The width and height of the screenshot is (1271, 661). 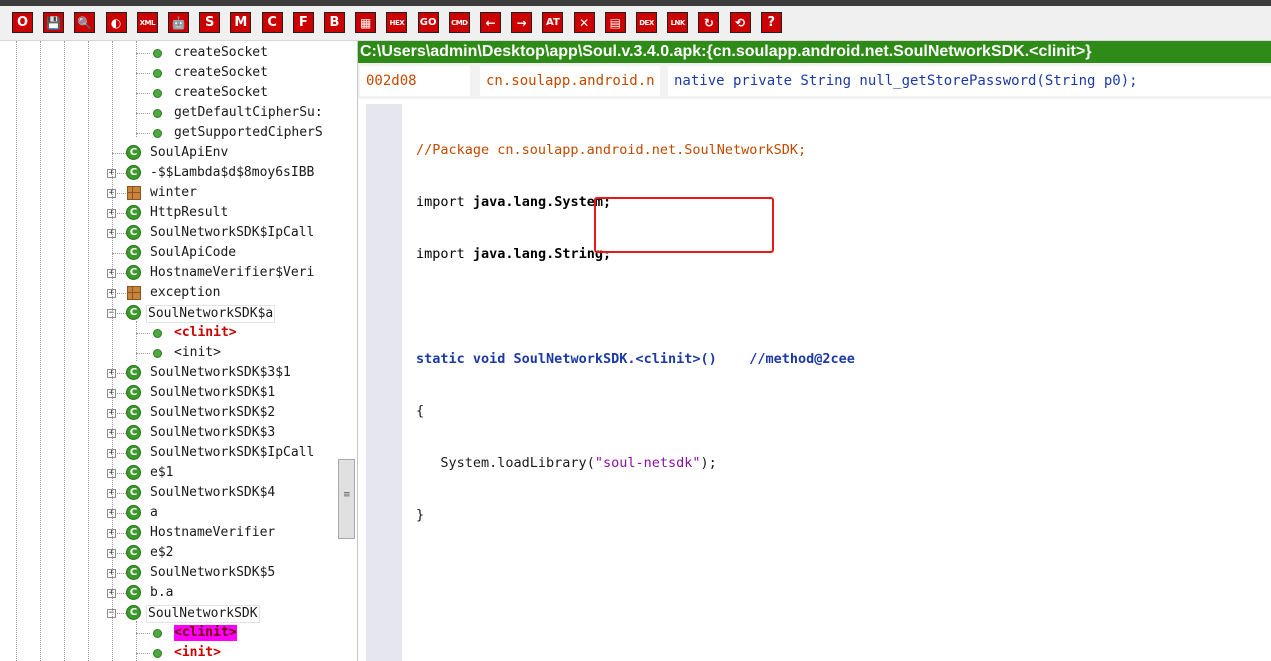 What do you see at coordinates (154, 512) in the screenshot?
I see `tree-node-label: a` at bounding box center [154, 512].